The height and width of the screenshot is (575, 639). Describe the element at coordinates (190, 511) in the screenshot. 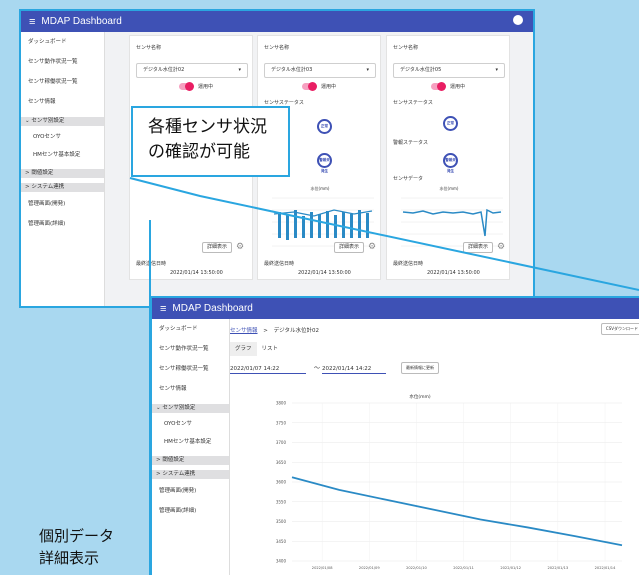

I see `sidebar-item-admin-detail: 管理画面(詳細)` at that location.